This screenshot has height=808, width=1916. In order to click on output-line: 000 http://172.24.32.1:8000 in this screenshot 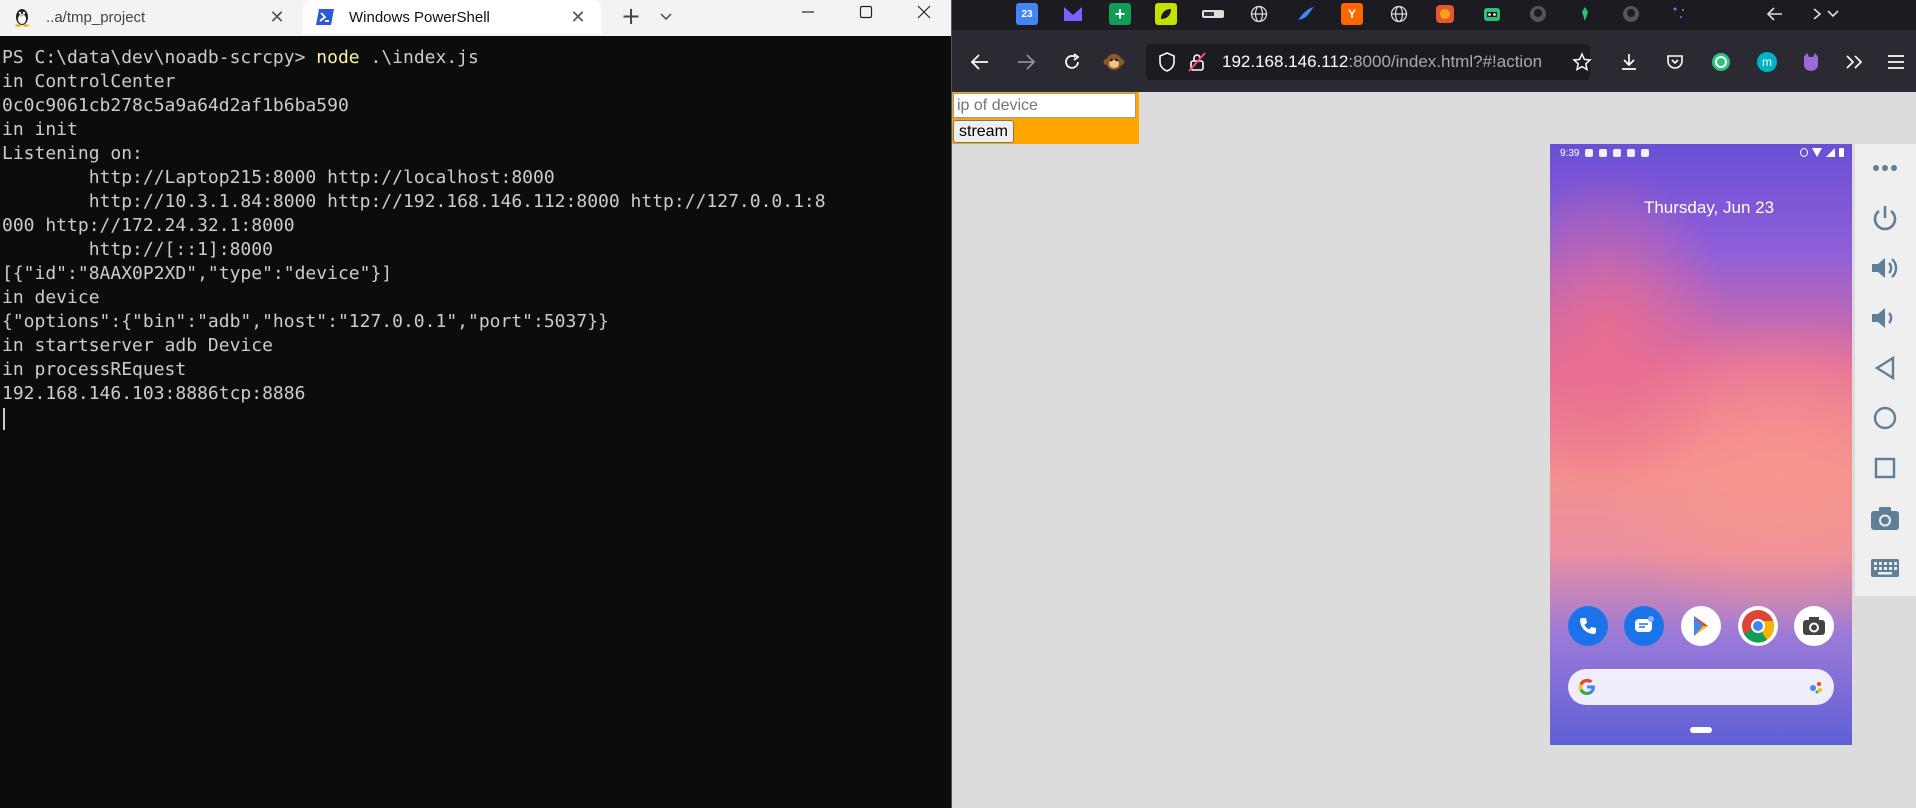, I will do `click(148, 225)`.